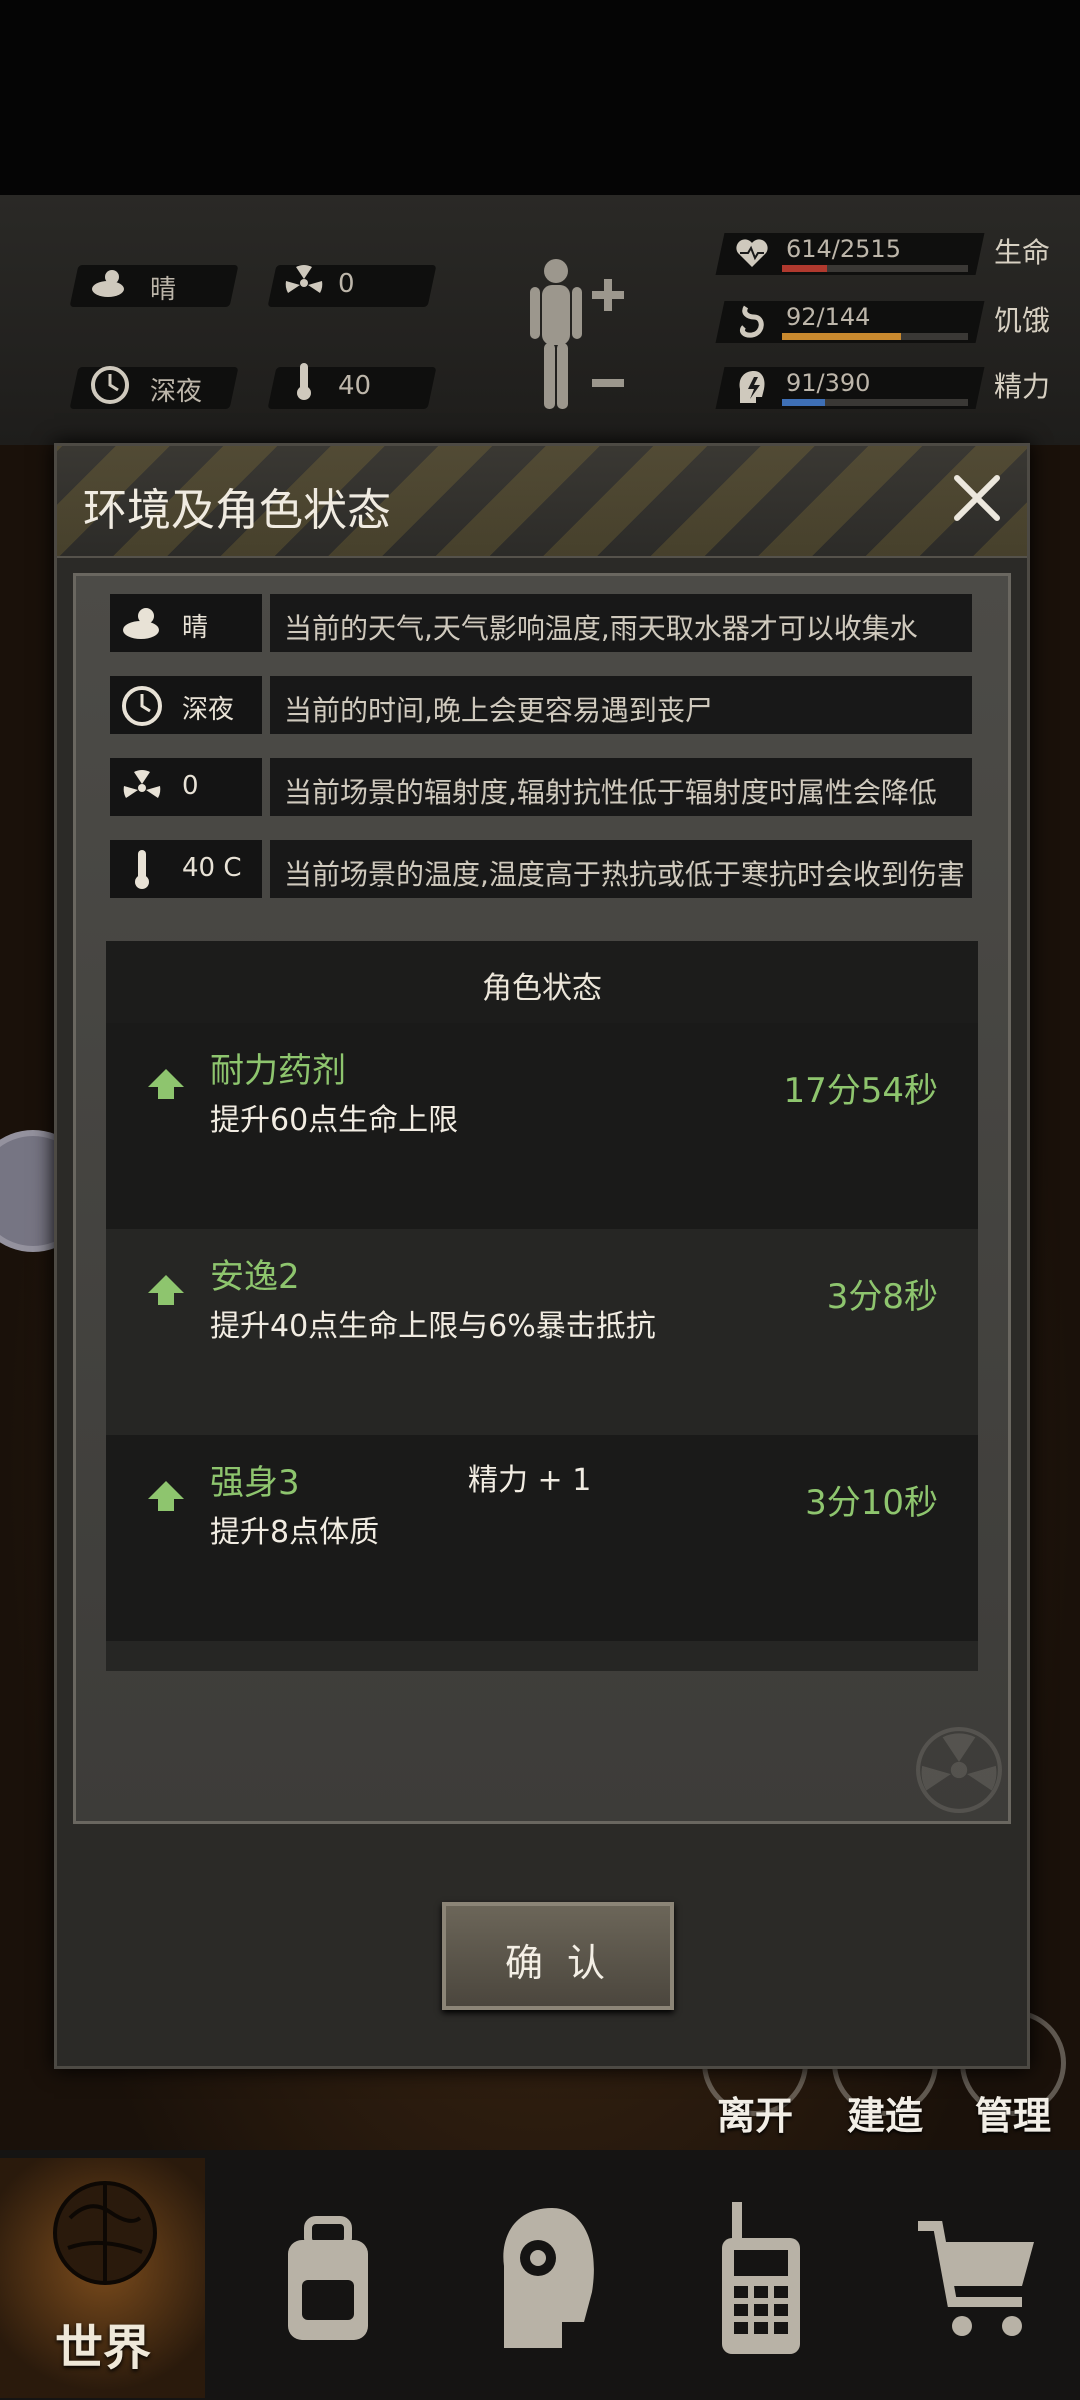 This screenshot has width=1080, height=2400. I want to click on radio-icon, so click(761, 2278).